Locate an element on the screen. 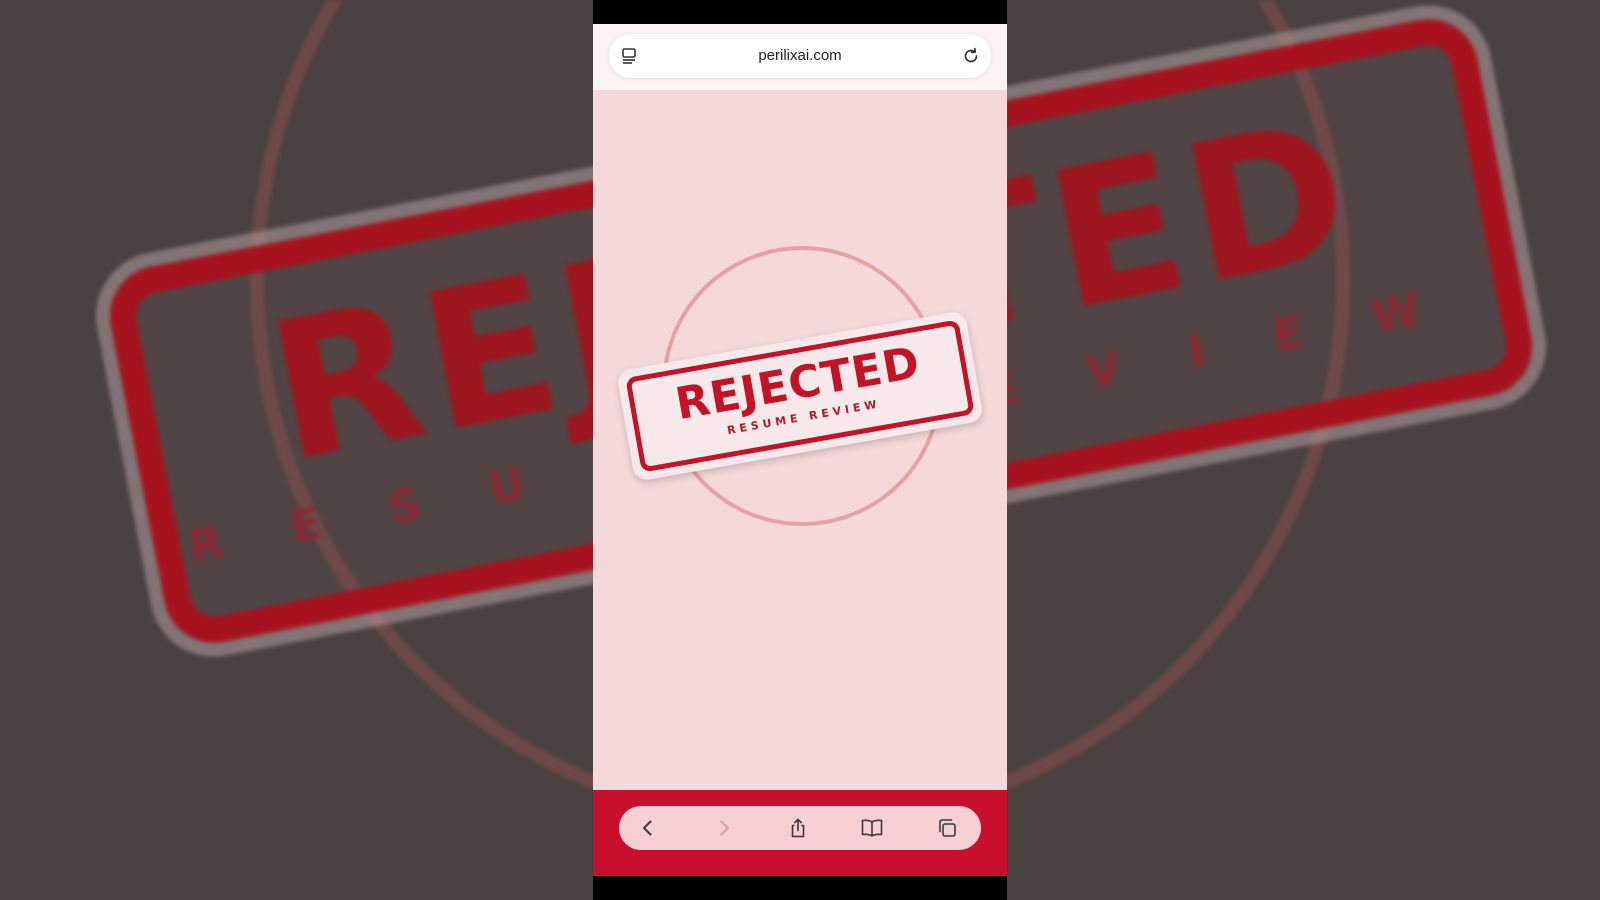 Image resolution: width=1600 pixels, height=900 pixels. bottom-toolbar is located at coordinates (800, 833).